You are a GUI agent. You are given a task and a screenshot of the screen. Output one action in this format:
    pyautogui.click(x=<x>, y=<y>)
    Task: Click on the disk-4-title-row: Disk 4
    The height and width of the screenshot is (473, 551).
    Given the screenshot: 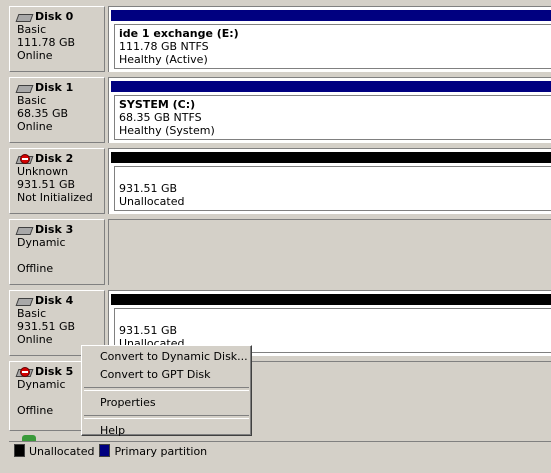 What is the action you would take?
    pyautogui.click(x=60, y=300)
    